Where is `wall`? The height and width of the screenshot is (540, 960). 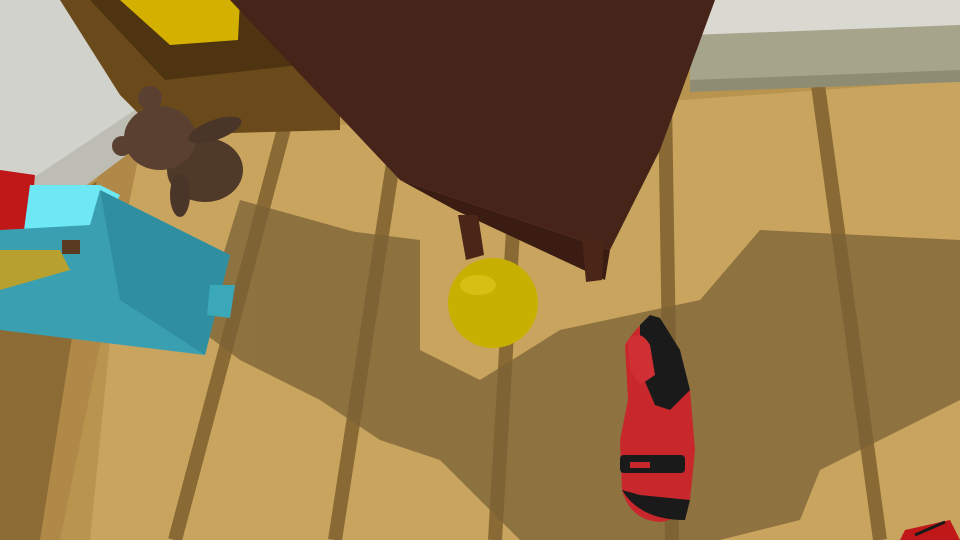
wall is located at coordinates (825, 46).